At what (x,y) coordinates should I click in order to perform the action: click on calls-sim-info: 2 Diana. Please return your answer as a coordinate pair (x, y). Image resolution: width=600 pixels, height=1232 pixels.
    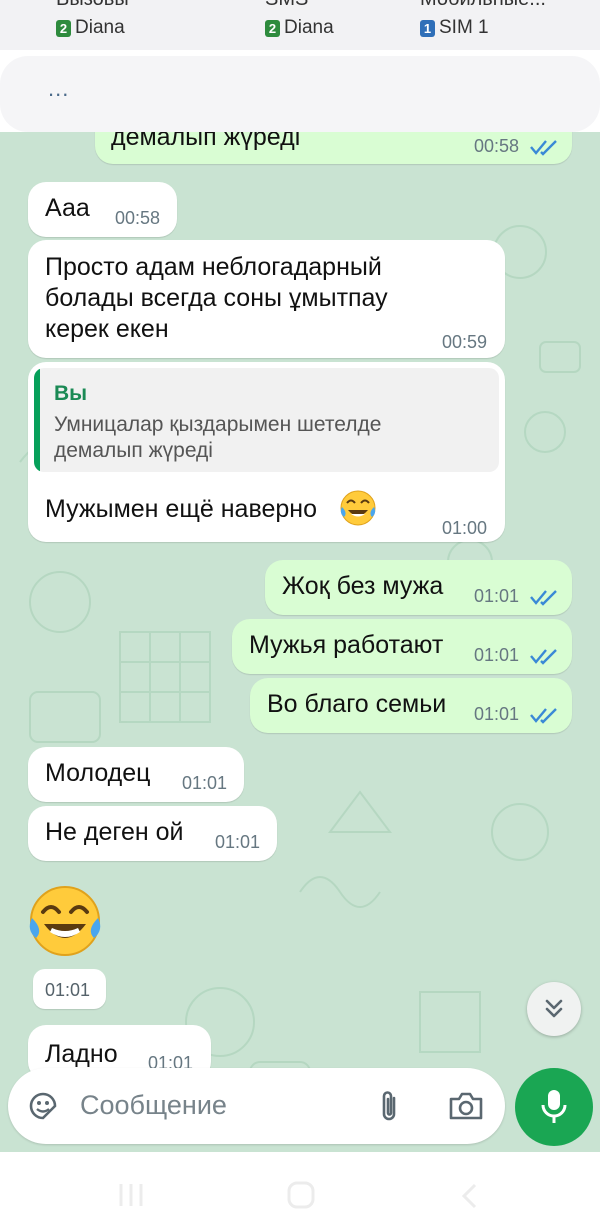
    Looking at the image, I should click on (90, 28).